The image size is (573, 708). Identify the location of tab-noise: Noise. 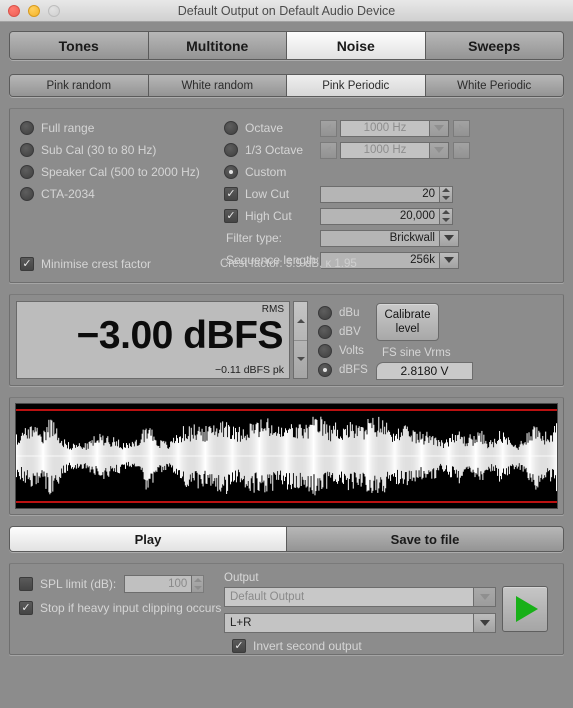
(356, 45).